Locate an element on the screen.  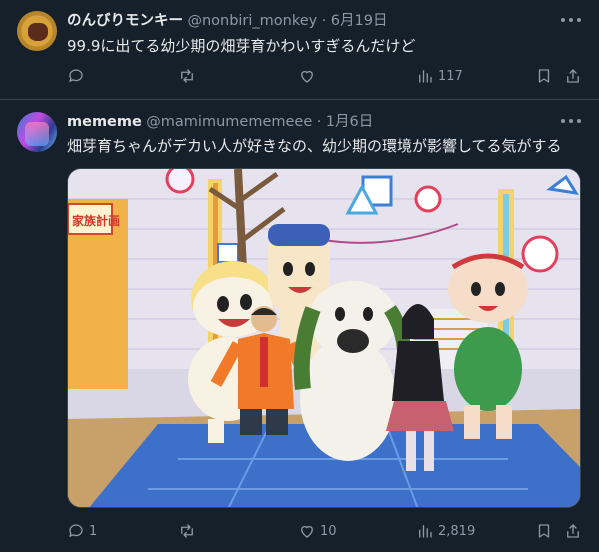
reply-button: 1 is located at coordinates (82, 531).